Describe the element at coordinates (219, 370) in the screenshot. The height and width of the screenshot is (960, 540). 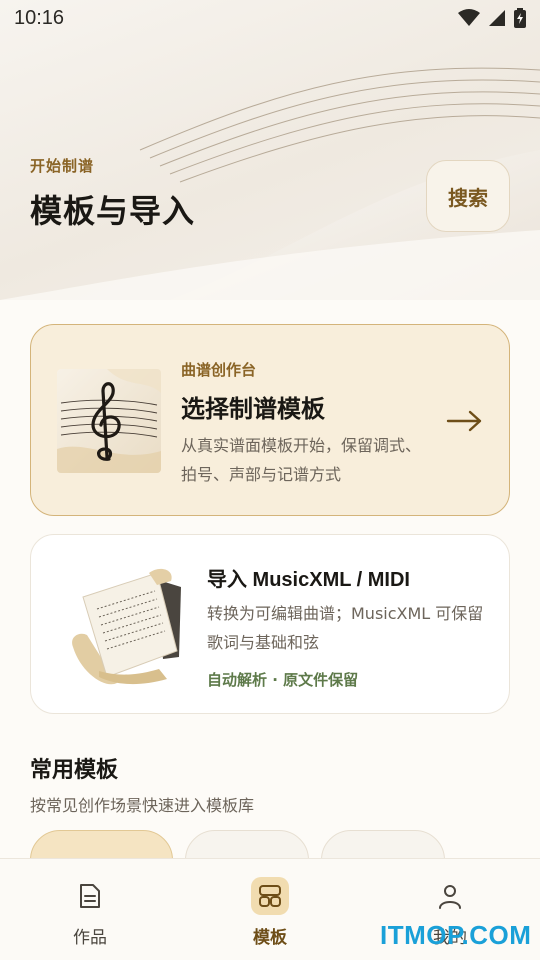
I see `card-eyebrow: 曲谱创作台` at that location.